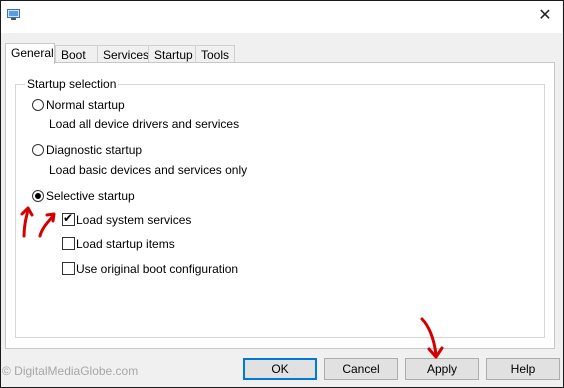  I want to click on diagnostic-startup-label: Diagnostic startup, so click(94, 150).